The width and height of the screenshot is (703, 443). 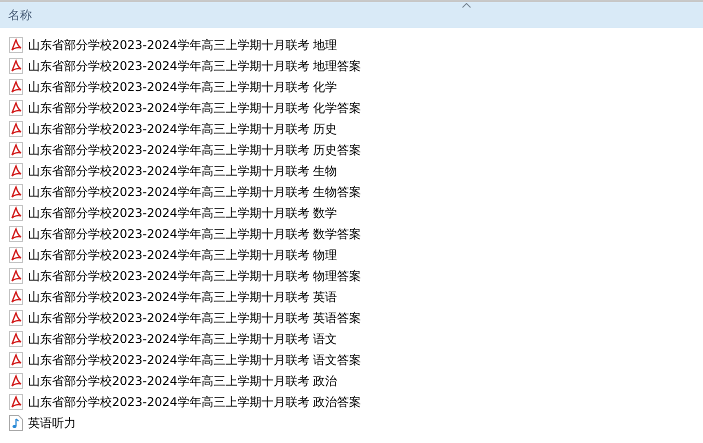 I want to click on file-name: 山东省部分学校2023-2024学年高三上学期十月联考 历史答案, so click(x=195, y=150).